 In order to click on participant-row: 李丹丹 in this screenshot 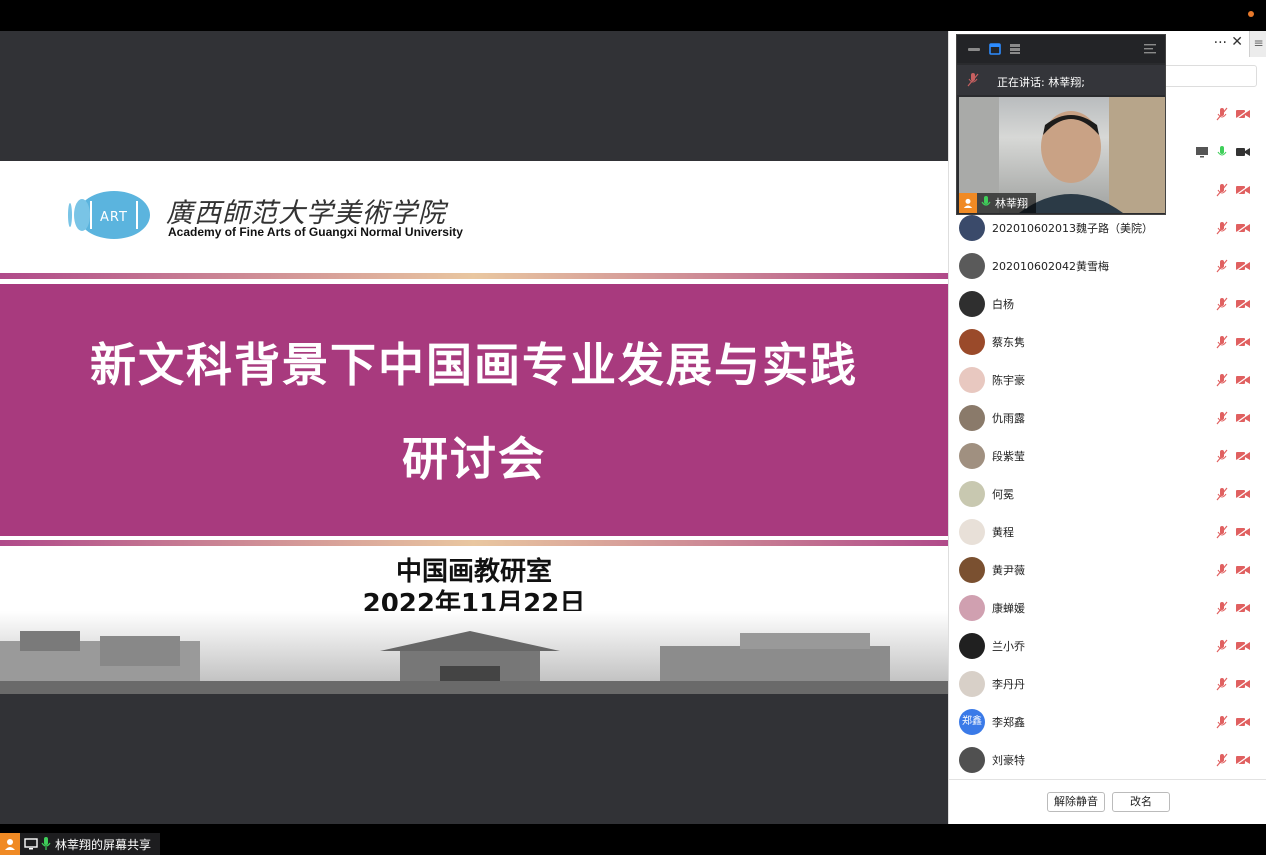, I will do `click(1107, 684)`.